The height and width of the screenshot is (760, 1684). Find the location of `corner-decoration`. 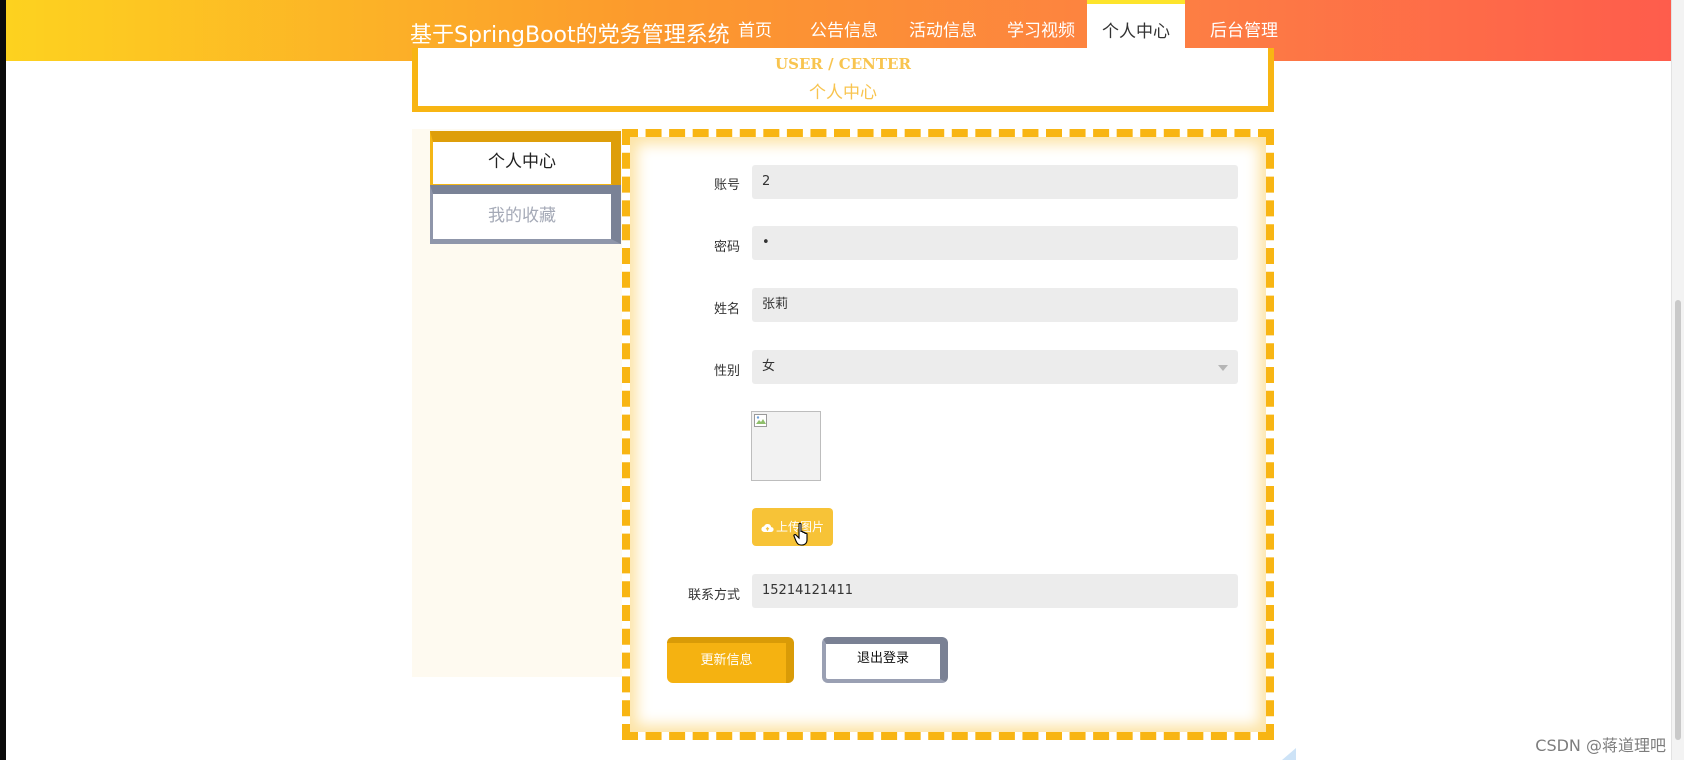

corner-decoration is located at coordinates (1289, 754).